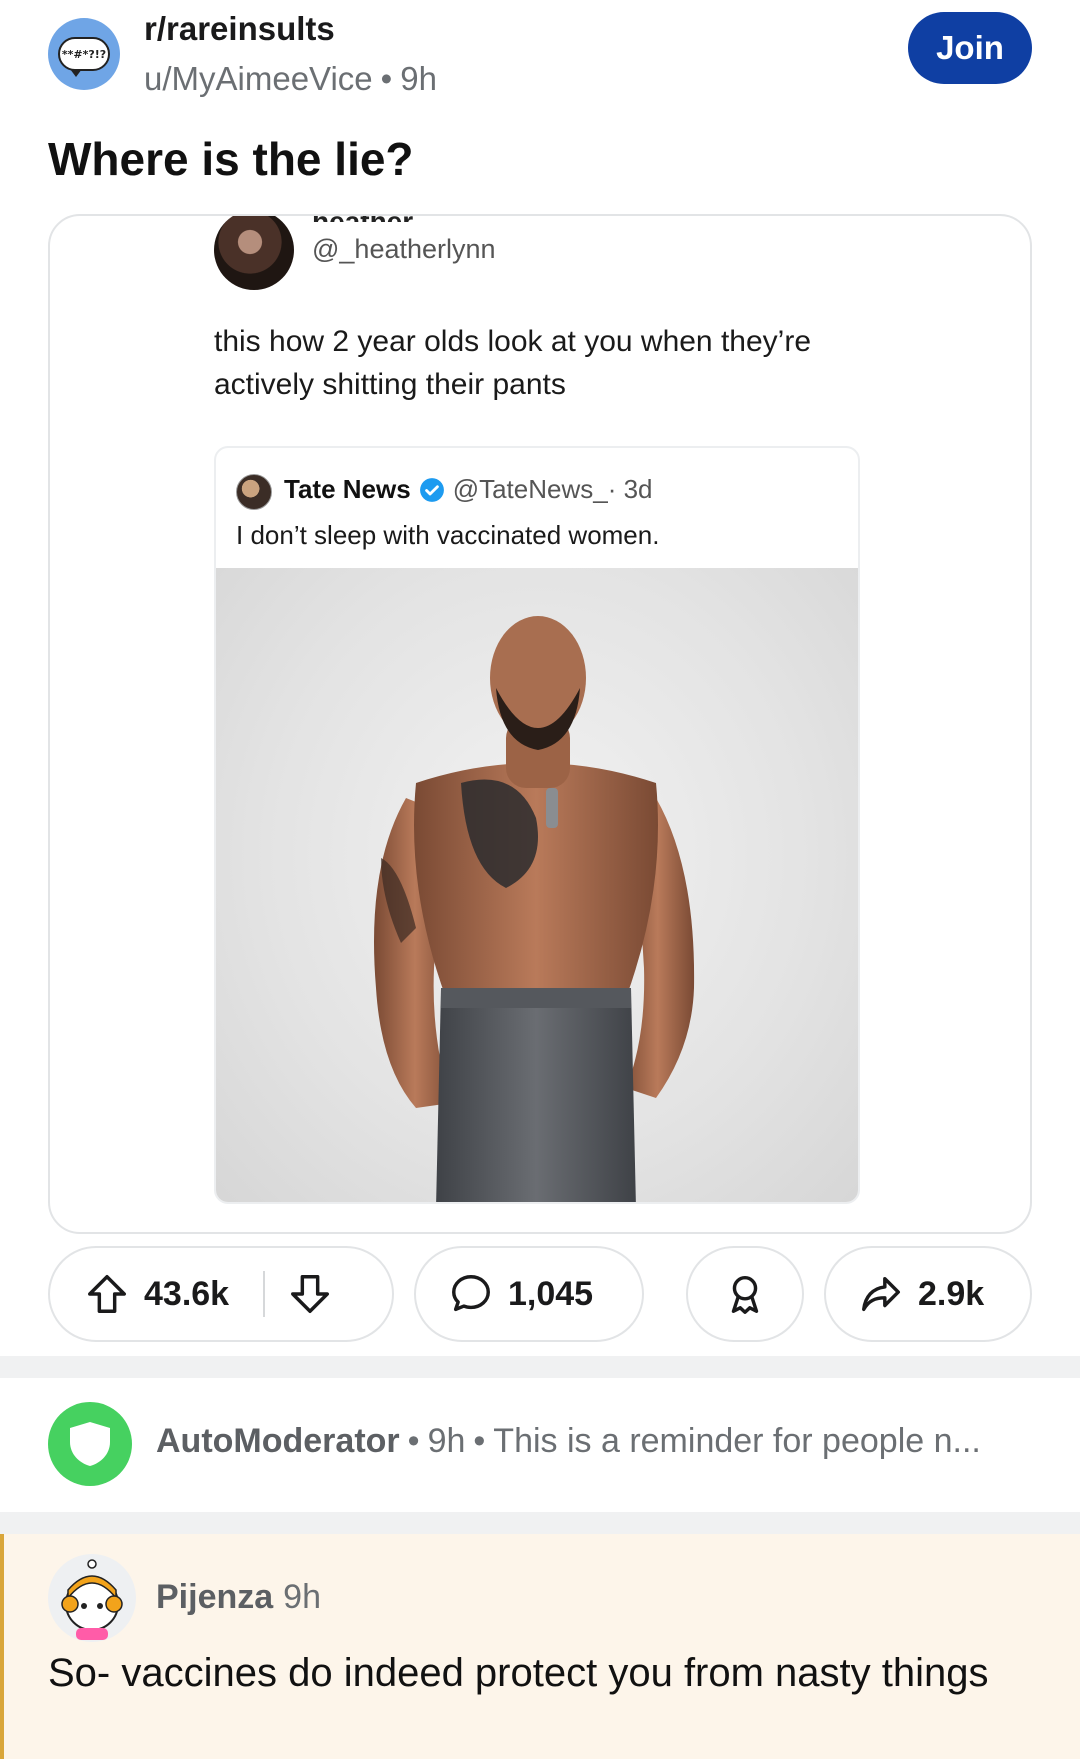 The width and height of the screenshot is (1080, 1759). I want to click on comment-count: 1,045, so click(551, 1293).